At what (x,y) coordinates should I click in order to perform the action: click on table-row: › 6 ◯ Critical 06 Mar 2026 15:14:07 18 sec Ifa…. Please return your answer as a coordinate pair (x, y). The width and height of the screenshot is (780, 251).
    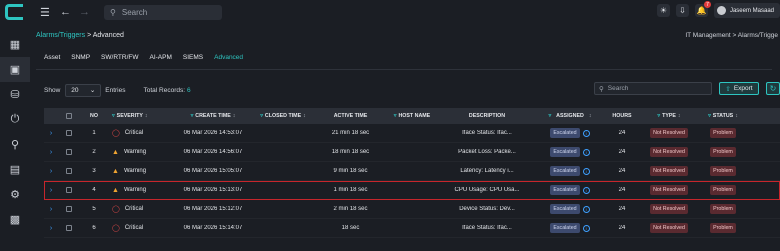
    Looking at the image, I should click on (412, 228).